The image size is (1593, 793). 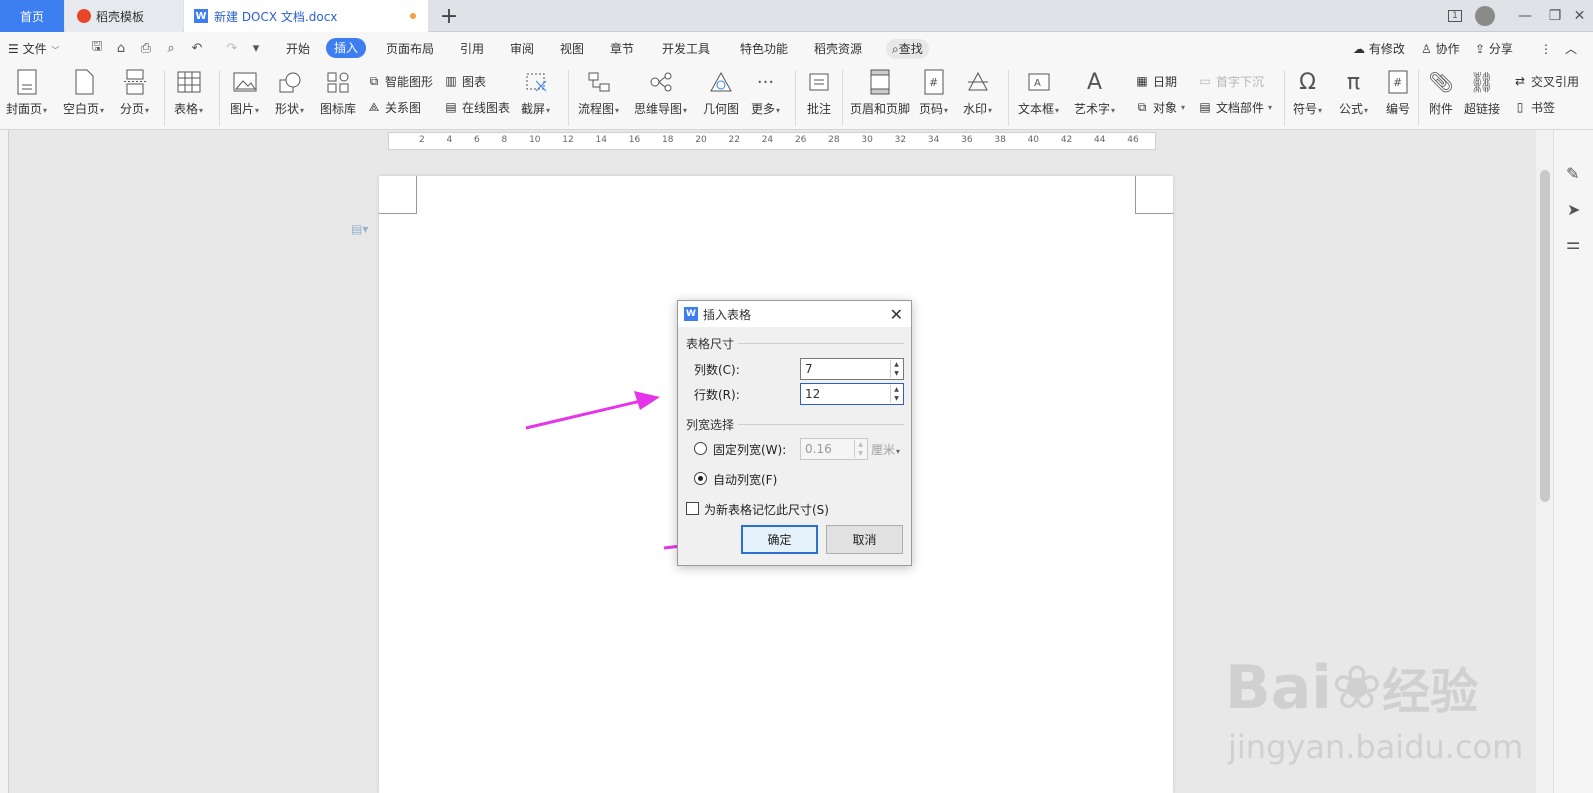 I want to click on close-icon: ✕, so click(x=896, y=314).